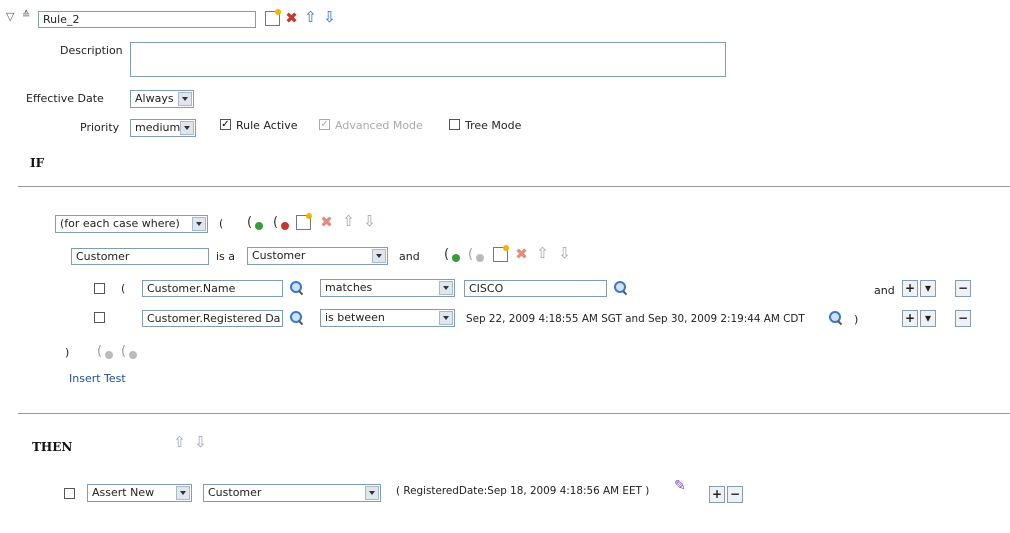 The width and height of the screenshot is (1010, 533). I want to click on test-left-operand: Customer.Registered Da, so click(212, 318).